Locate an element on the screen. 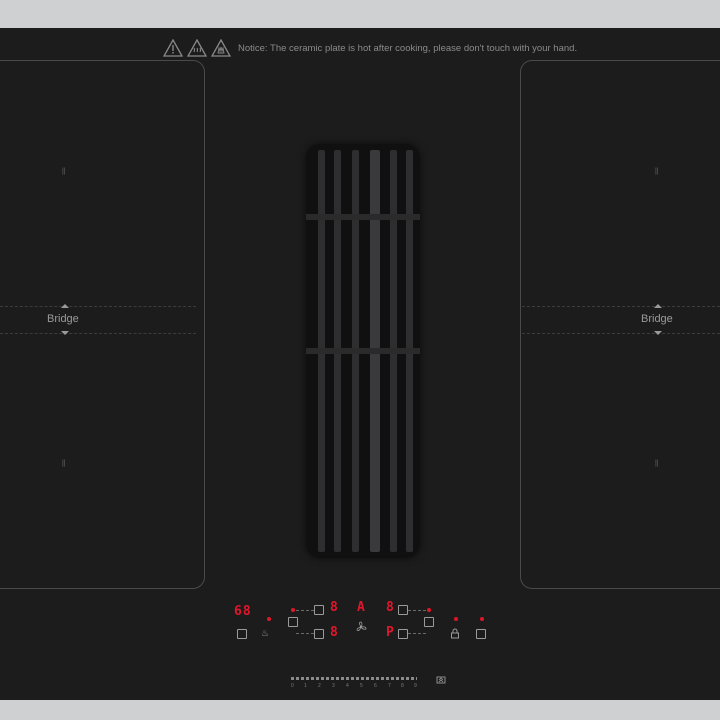  left-bridge-band: Bridge is located at coordinates (98, 319).